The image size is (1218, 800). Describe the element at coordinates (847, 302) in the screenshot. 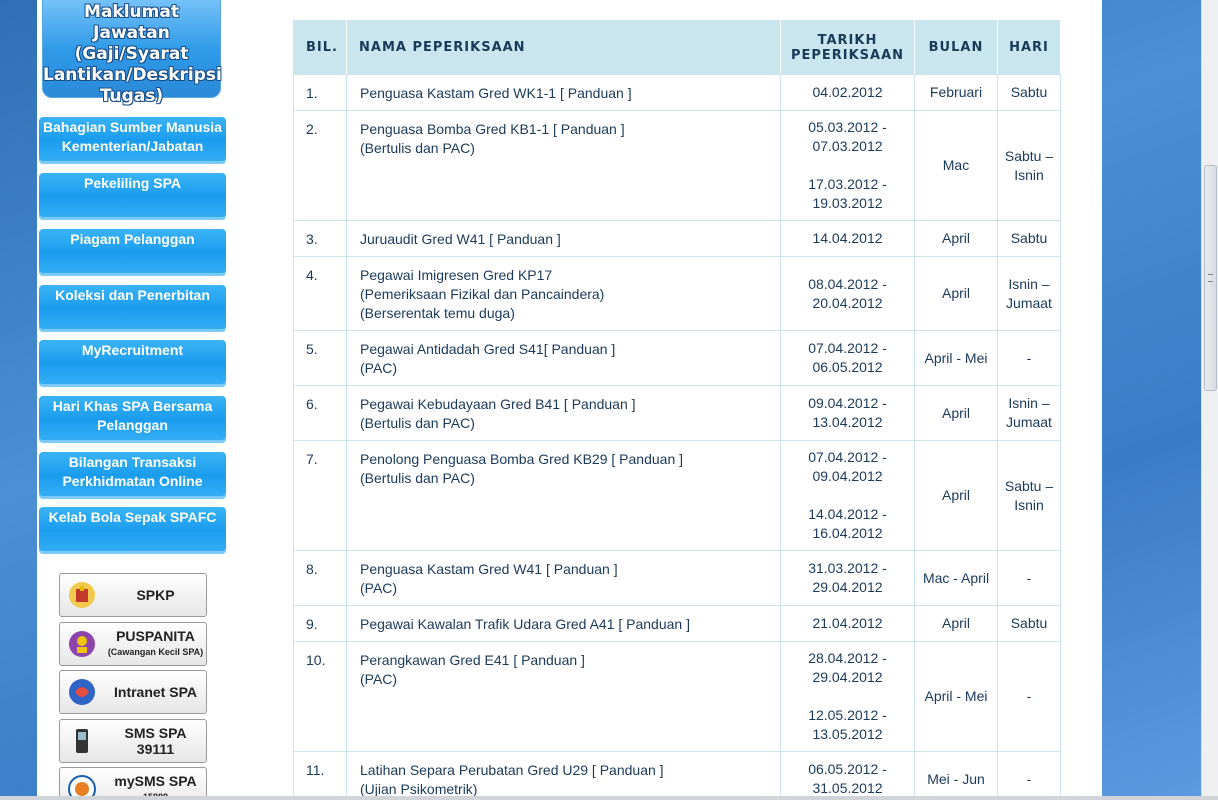

I see `exam-date: 20.04.2012` at that location.